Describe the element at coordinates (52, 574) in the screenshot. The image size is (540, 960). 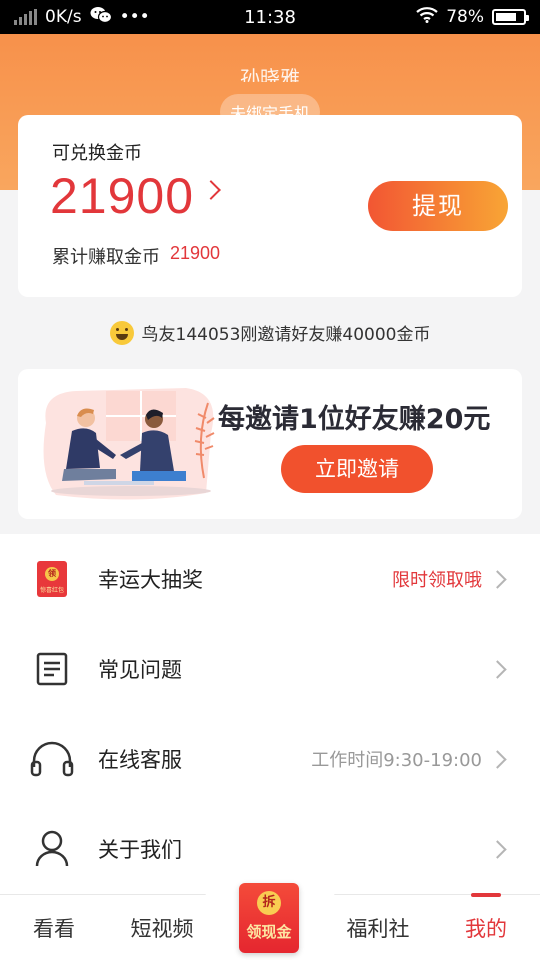
I see `red-envelope-seal: 领` at that location.